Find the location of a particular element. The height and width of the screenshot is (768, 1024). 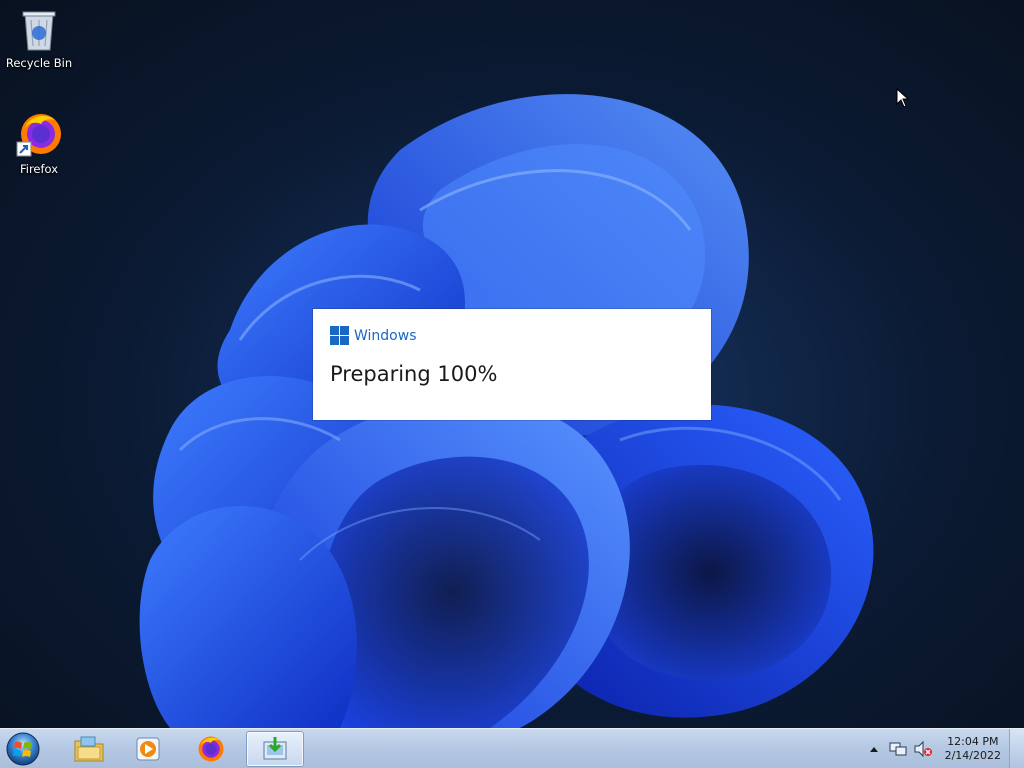

desktop-icon-recycle-bin: Recycle Bin is located at coordinates (39, 38).